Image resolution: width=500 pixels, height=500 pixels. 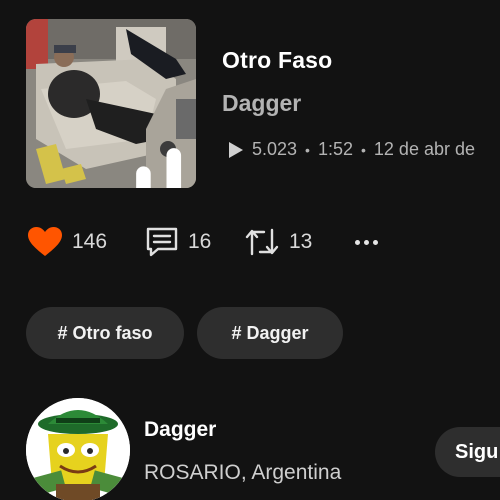 What do you see at coordinates (236, 149) in the screenshot?
I see `play-icon` at bounding box center [236, 149].